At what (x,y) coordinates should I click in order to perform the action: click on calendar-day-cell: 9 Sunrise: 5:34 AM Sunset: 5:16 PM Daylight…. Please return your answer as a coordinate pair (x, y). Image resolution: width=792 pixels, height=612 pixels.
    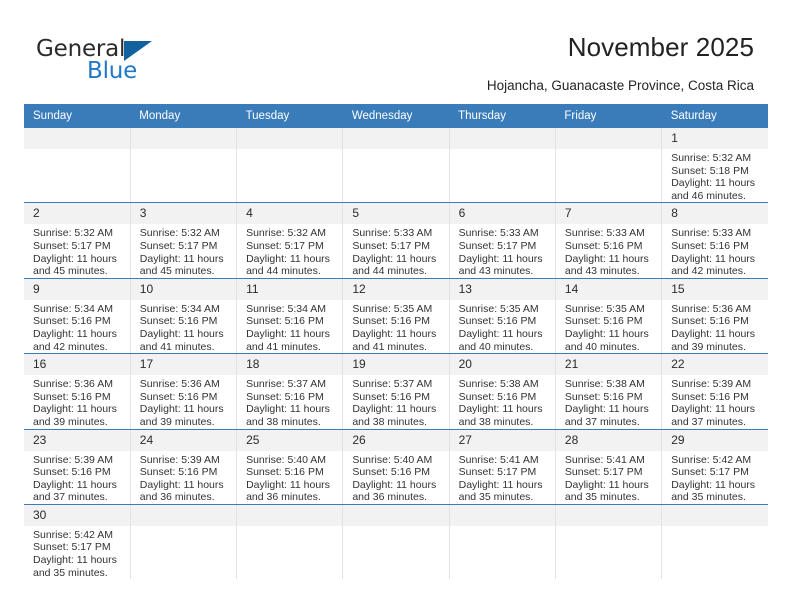
    Looking at the image, I should click on (77, 316).